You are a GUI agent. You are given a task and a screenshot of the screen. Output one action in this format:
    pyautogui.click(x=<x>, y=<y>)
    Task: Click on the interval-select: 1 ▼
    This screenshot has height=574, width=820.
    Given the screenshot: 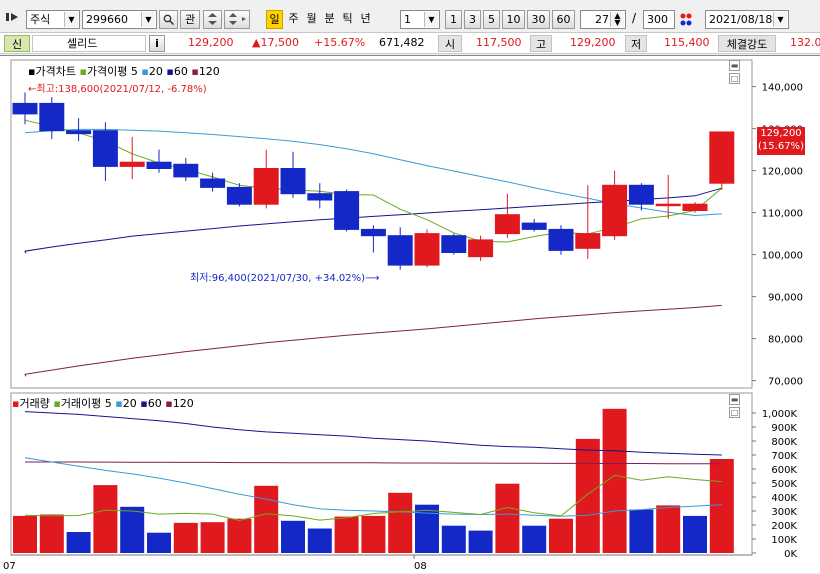 What is the action you would take?
    pyautogui.click(x=420, y=19)
    